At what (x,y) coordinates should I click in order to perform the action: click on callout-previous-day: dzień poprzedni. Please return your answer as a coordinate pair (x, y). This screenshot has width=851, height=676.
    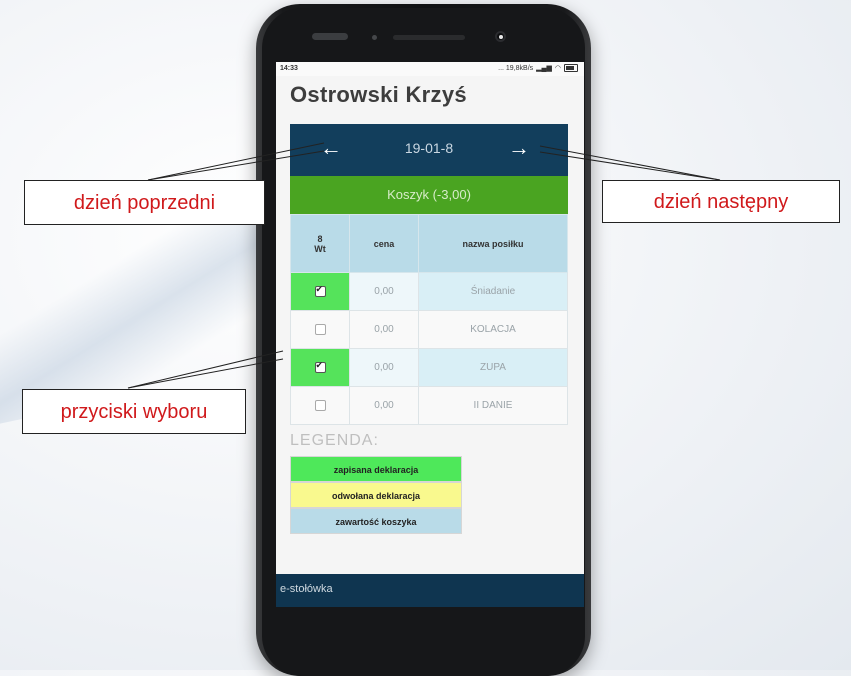
    Looking at the image, I should click on (144, 202).